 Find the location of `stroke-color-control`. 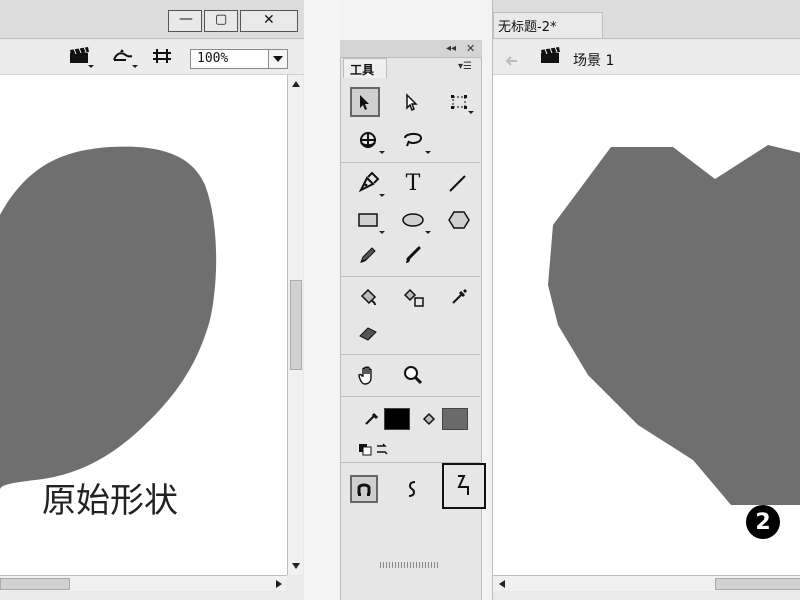

stroke-color-control is located at coordinates (386, 419).